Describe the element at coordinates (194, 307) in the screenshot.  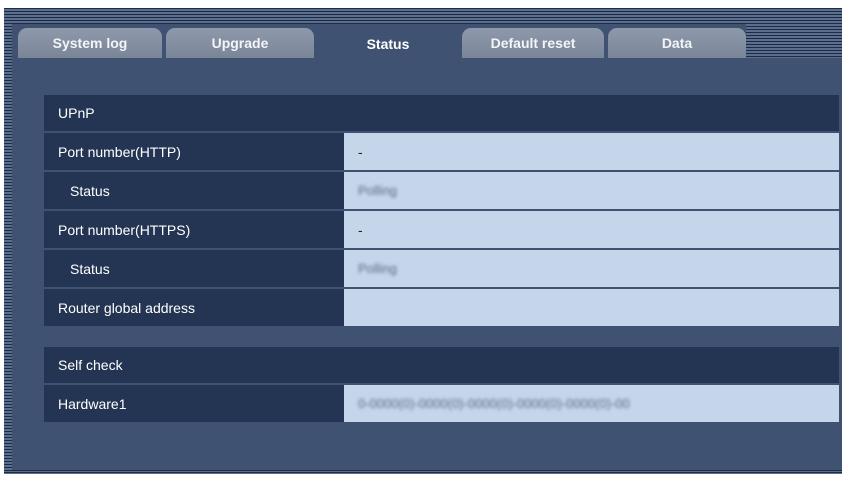
I see `row-label: Router global address` at that location.